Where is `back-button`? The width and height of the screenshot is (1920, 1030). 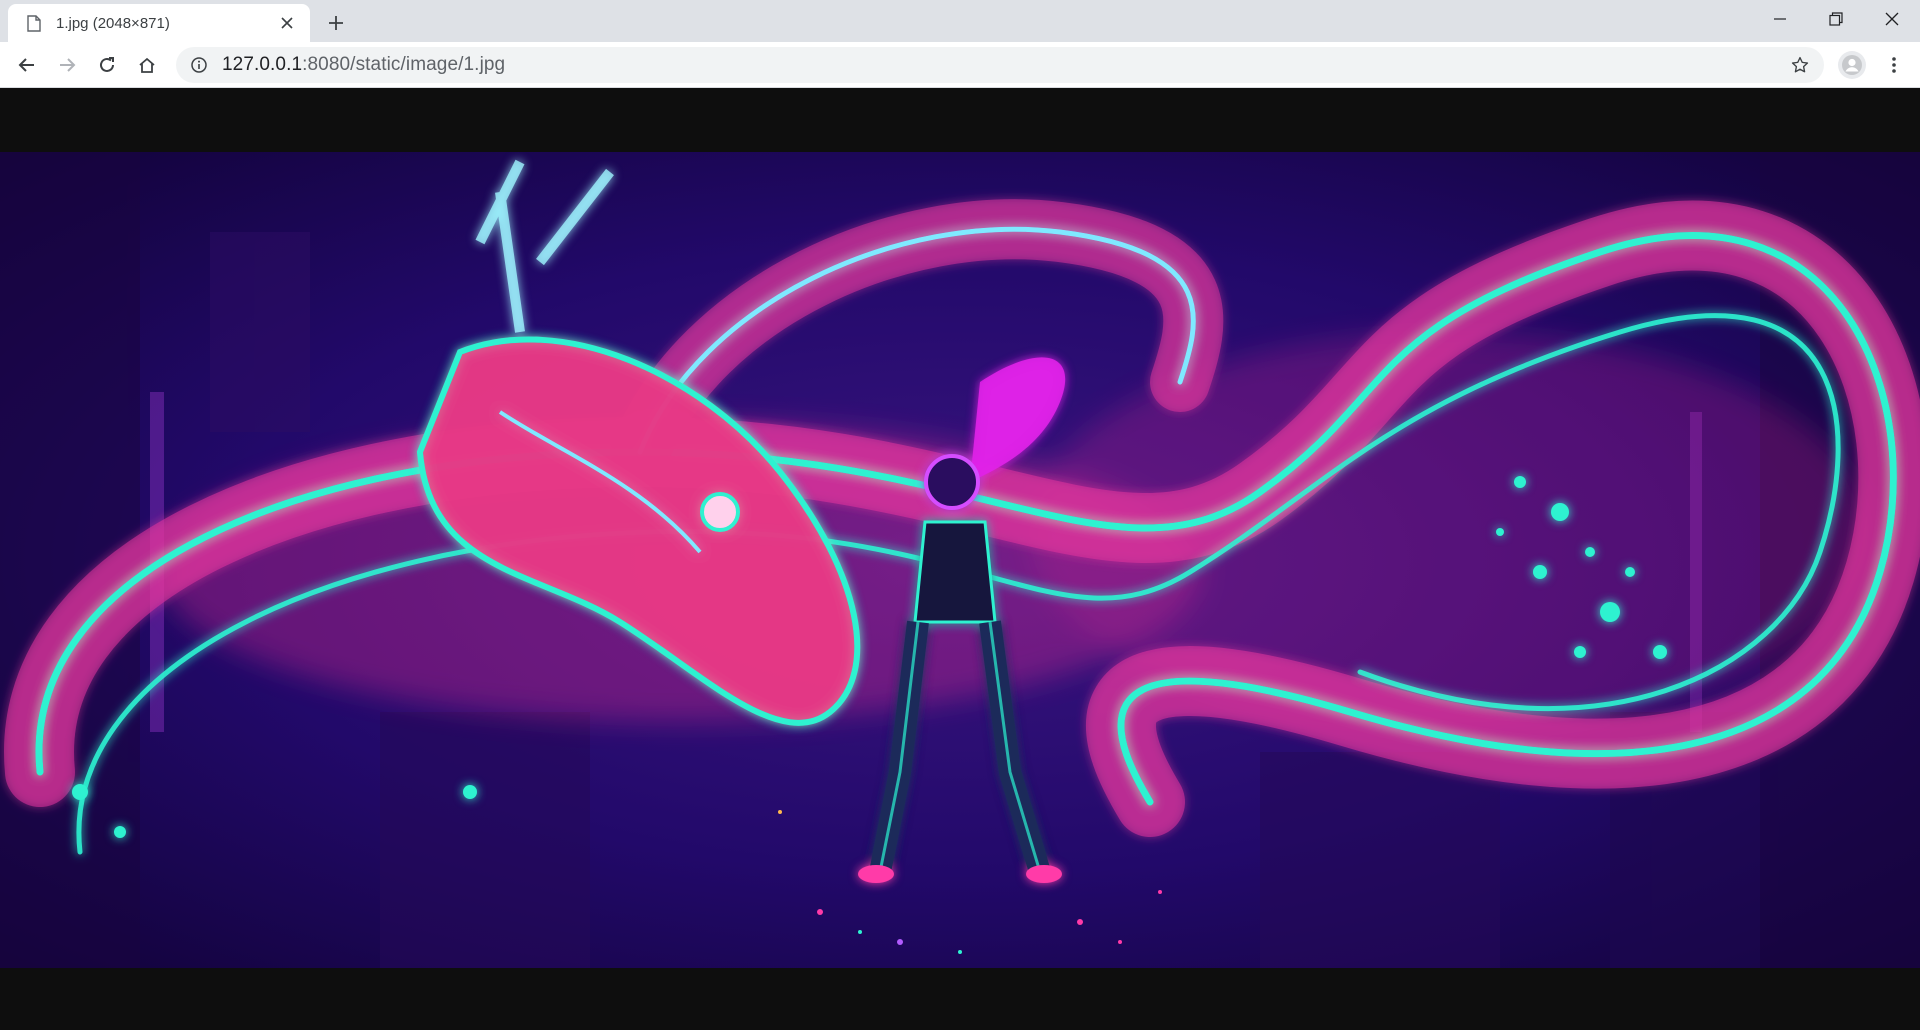 back-button is located at coordinates (27, 65).